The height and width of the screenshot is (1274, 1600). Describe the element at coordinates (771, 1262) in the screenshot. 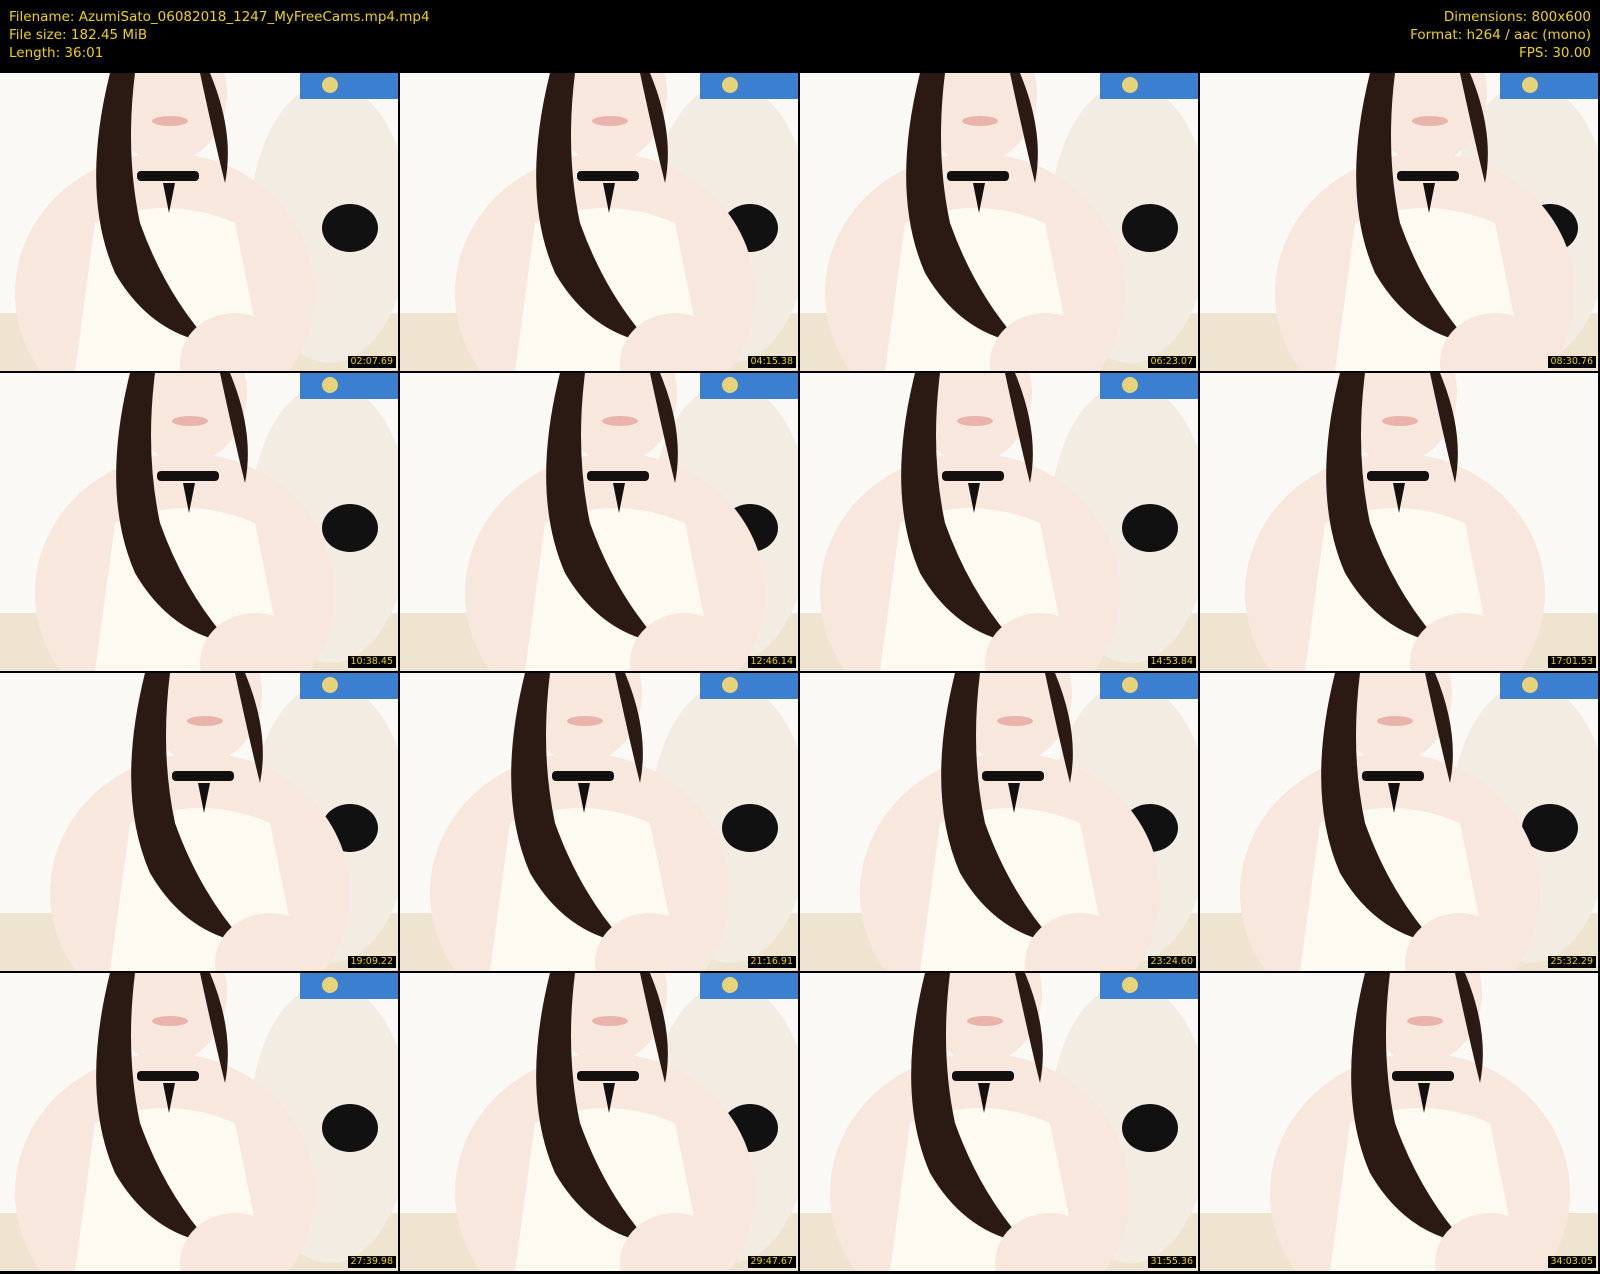

I see `frame-timestamp: 29:47.67` at that location.